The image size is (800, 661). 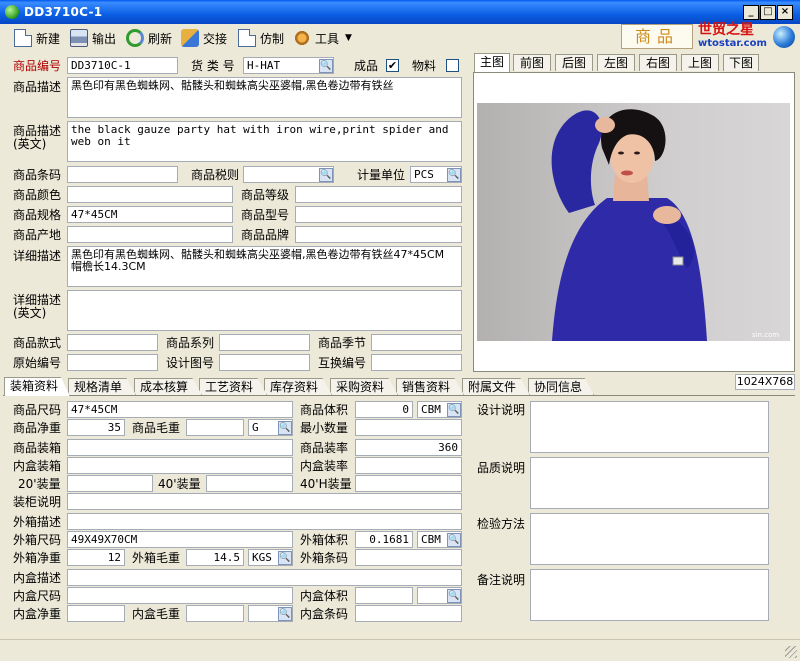 What do you see at coordinates (112, 362) in the screenshot?
I see `orig-no-field` at bounding box center [112, 362].